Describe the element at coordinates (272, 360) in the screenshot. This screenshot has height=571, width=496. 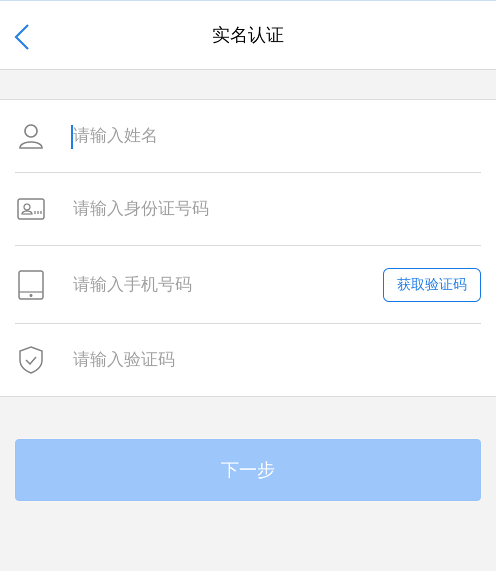
I see `input-field: 请输入验证码` at that location.